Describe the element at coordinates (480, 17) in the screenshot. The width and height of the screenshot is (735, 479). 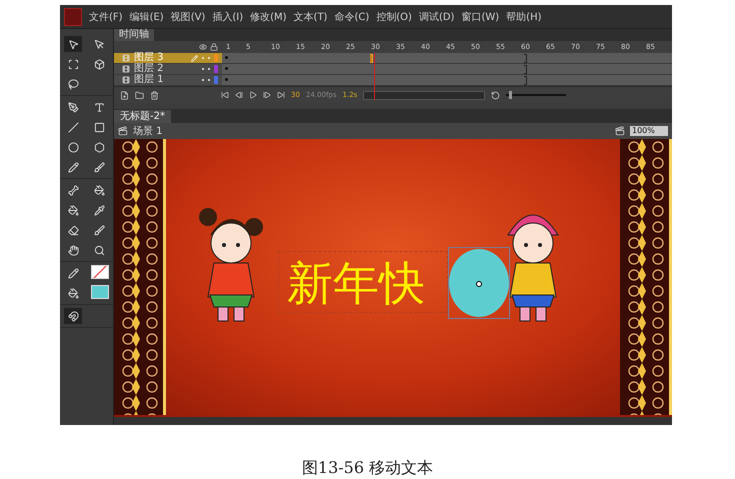
I see `menu-item: 窗口(W)` at that location.